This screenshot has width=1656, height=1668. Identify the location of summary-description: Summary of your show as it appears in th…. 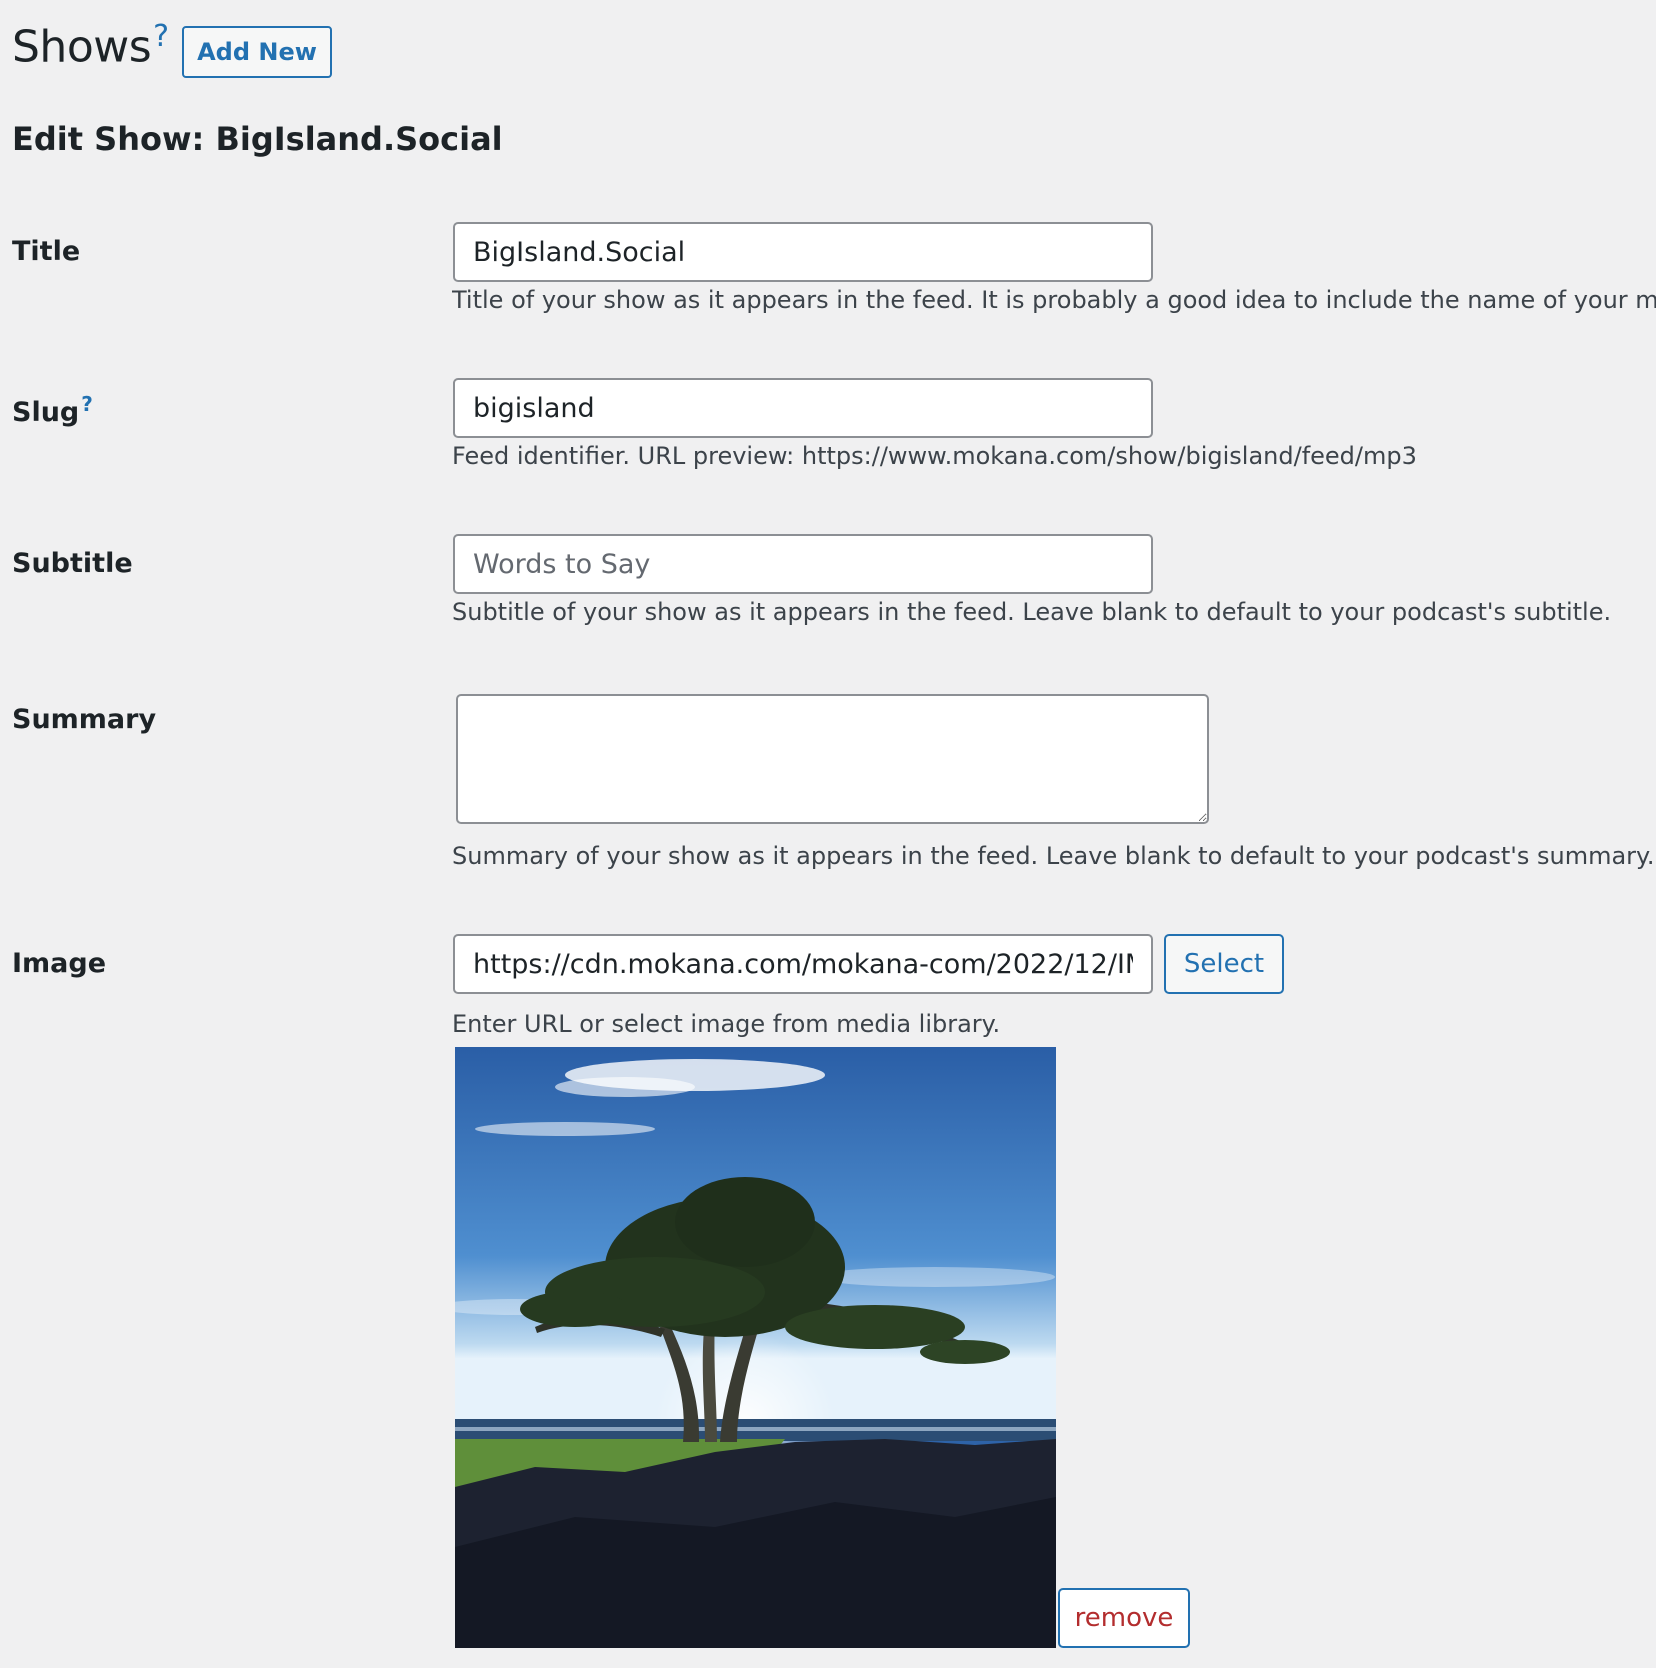
(1053, 856).